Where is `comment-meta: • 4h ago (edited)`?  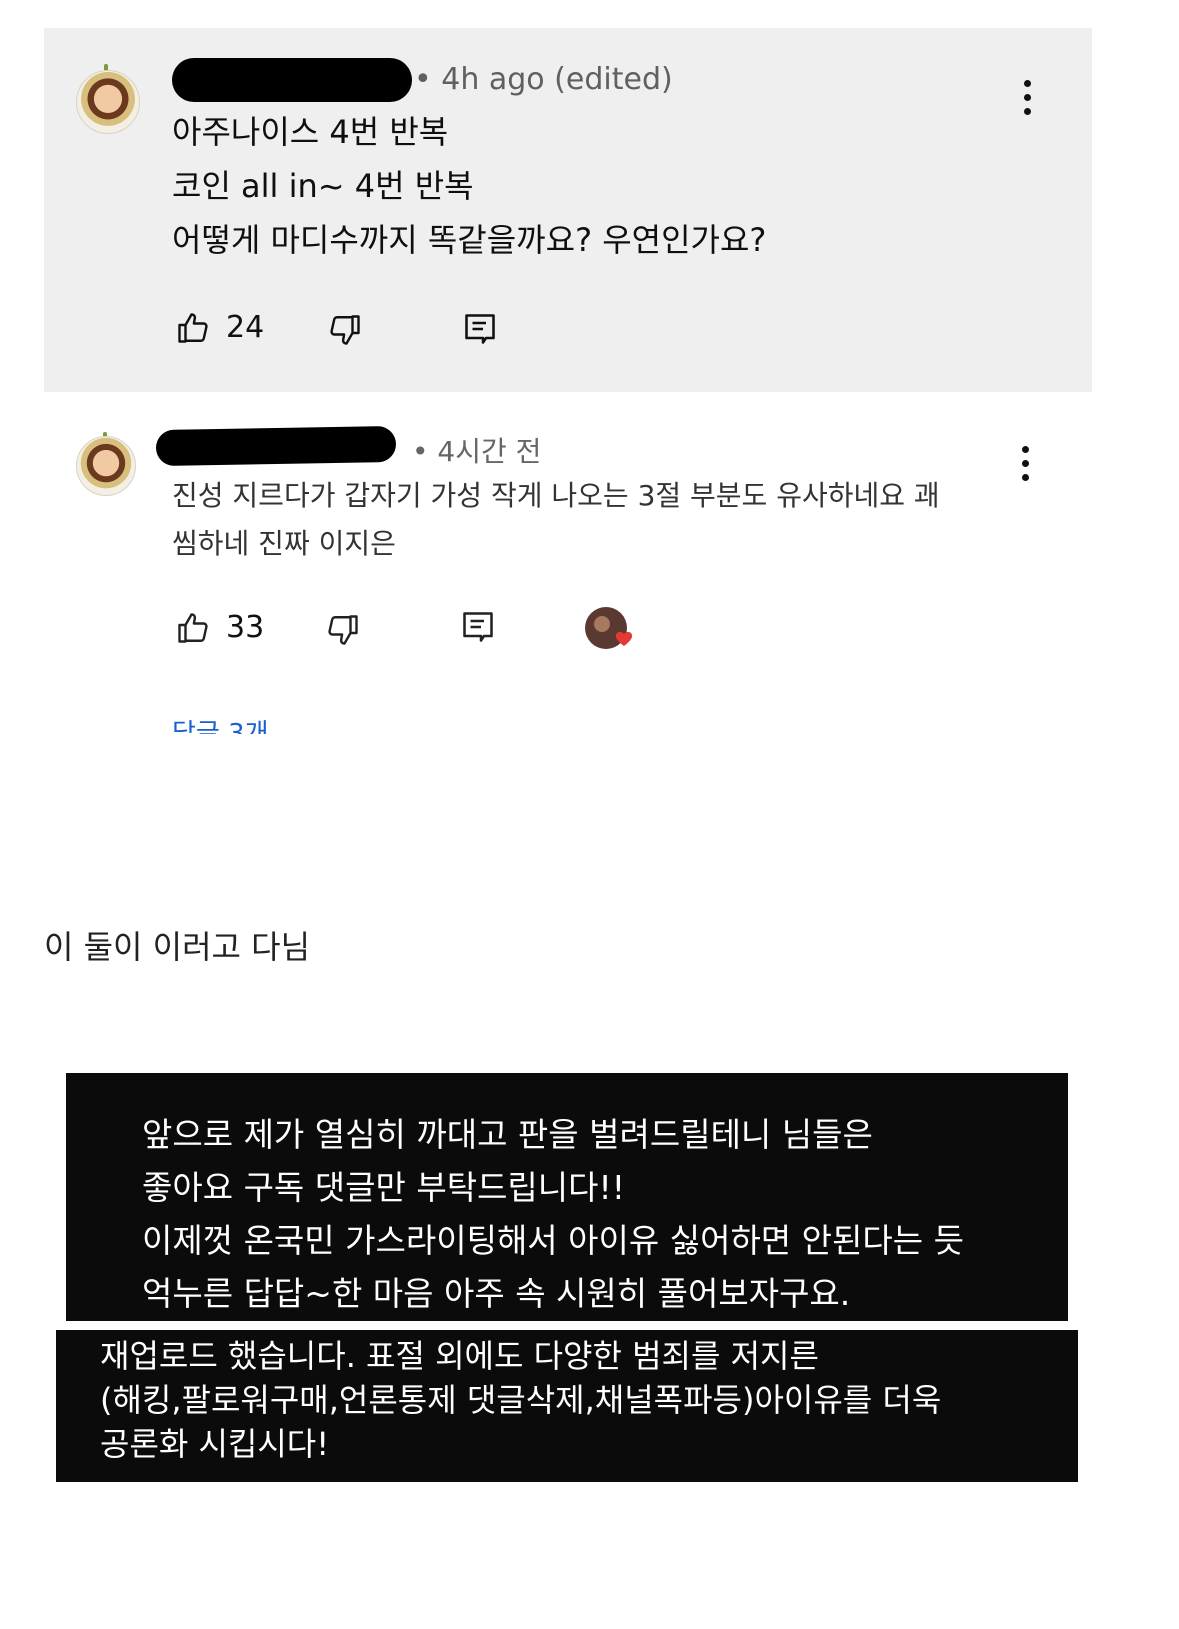 comment-meta: • 4h ago (edited) is located at coordinates (543, 79).